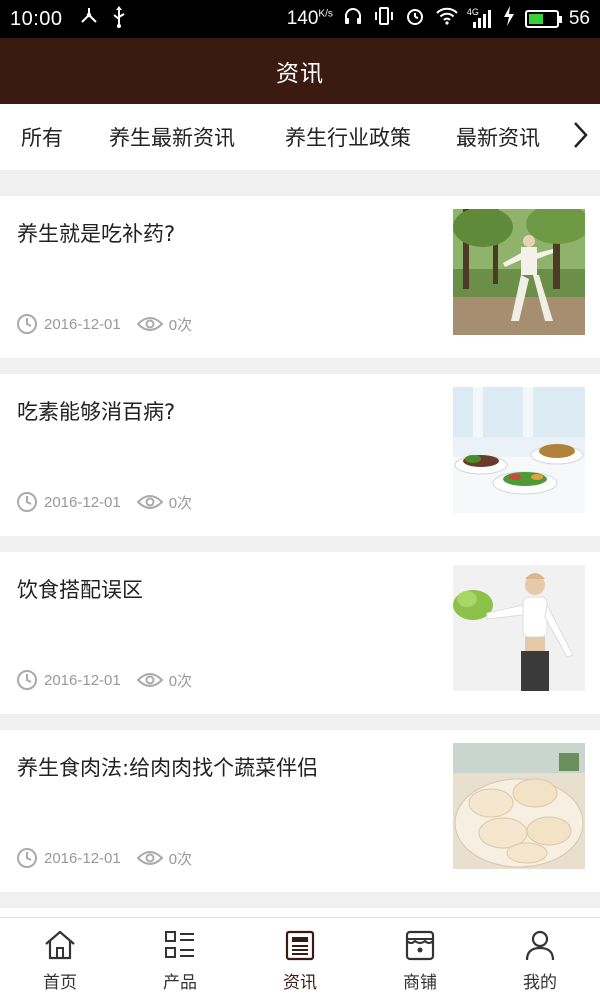  I want to click on tabs-more-button, so click(580, 137).